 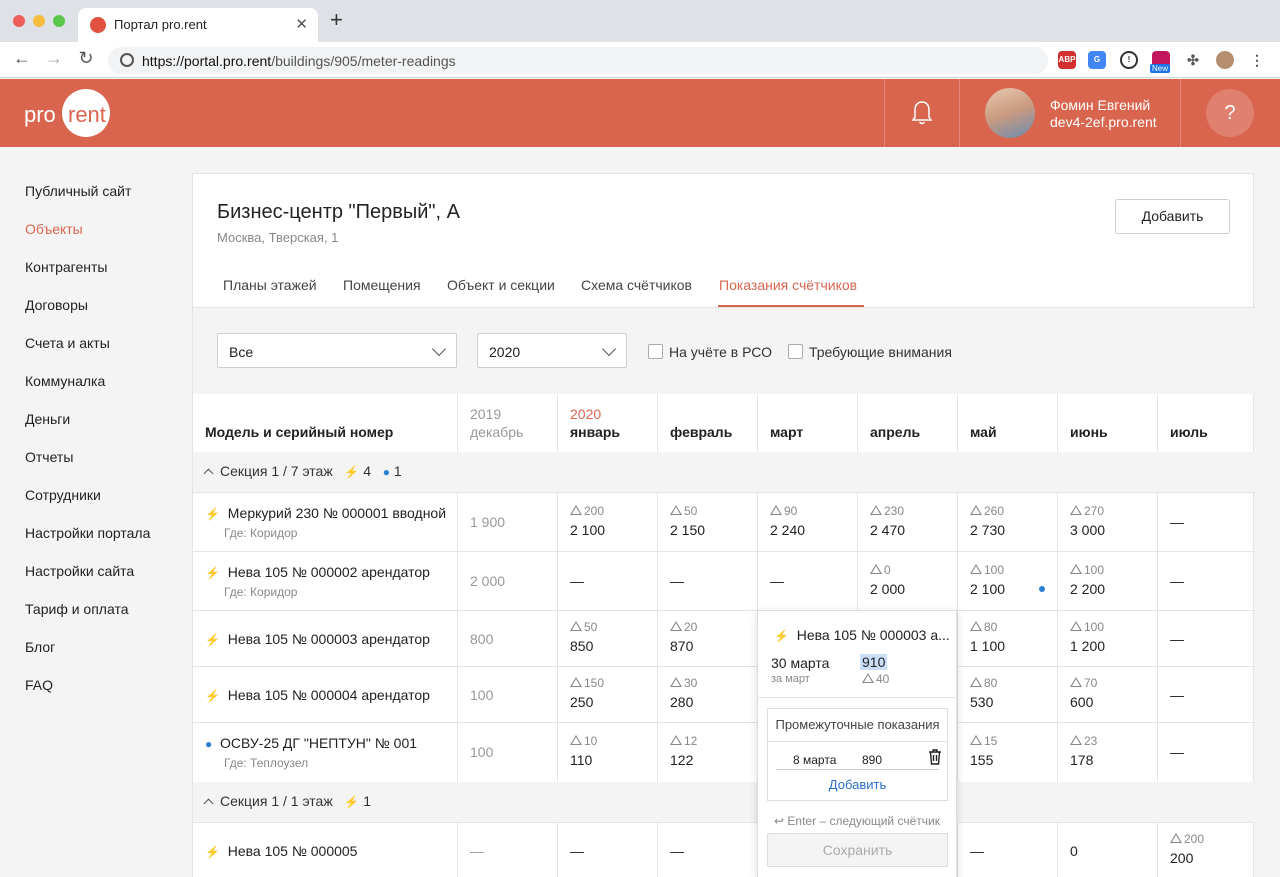 What do you see at coordinates (981, 702) in the screenshot?
I see `reading-cell: 530` at bounding box center [981, 702].